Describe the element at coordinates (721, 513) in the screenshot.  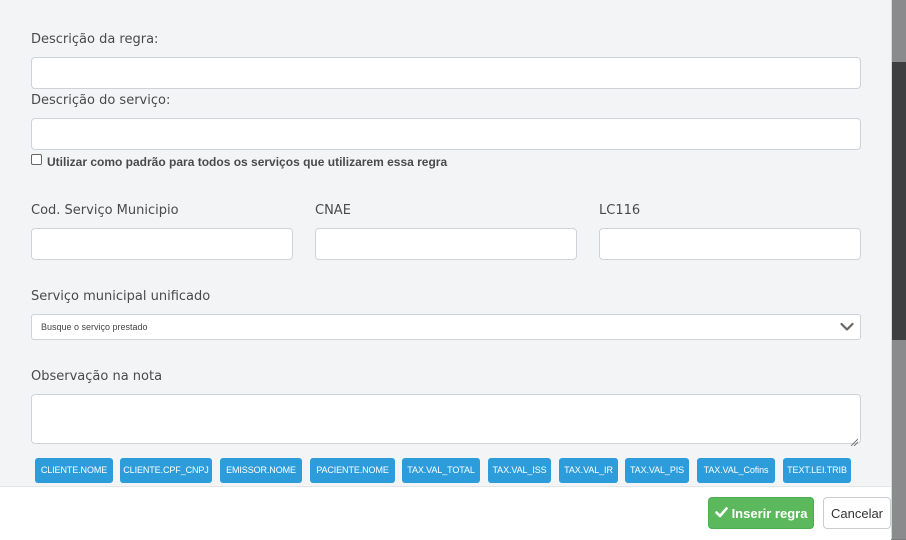
I see `check-icon` at that location.